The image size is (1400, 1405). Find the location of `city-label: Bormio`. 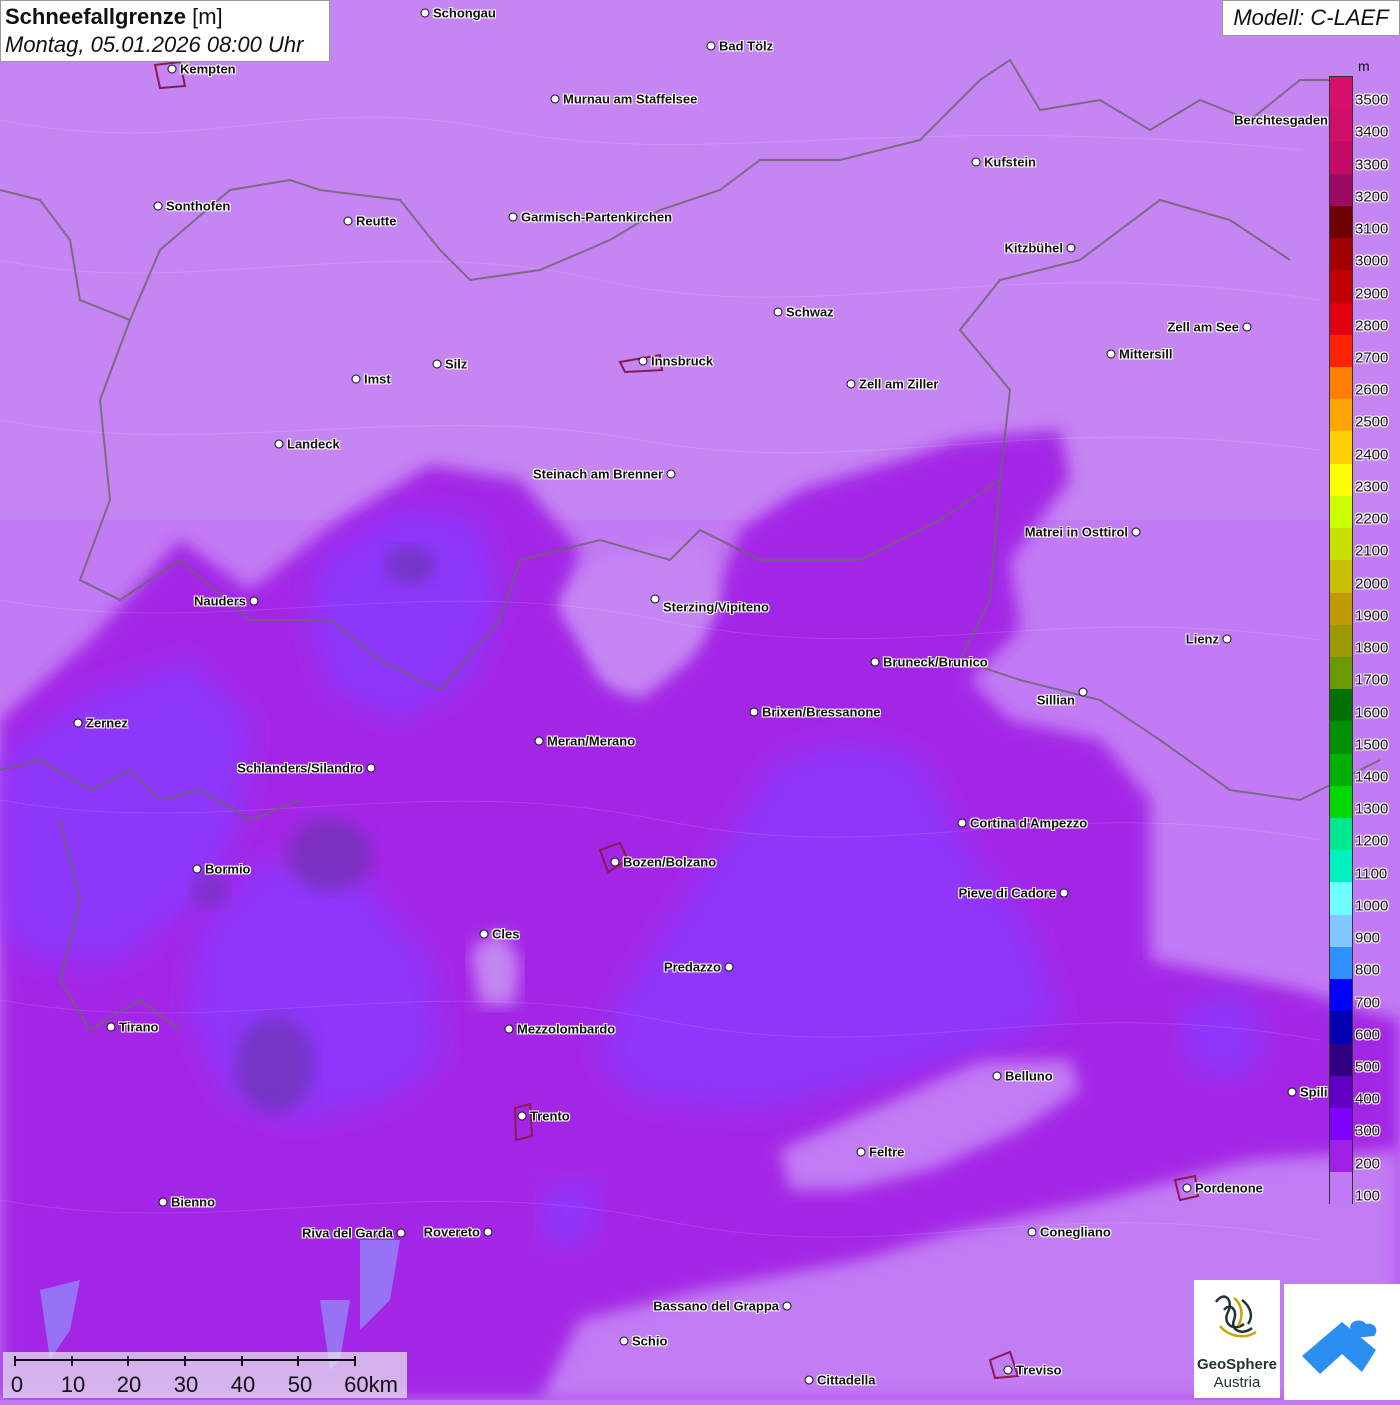

city-label: Bormio is located at coordinates (228, 869).